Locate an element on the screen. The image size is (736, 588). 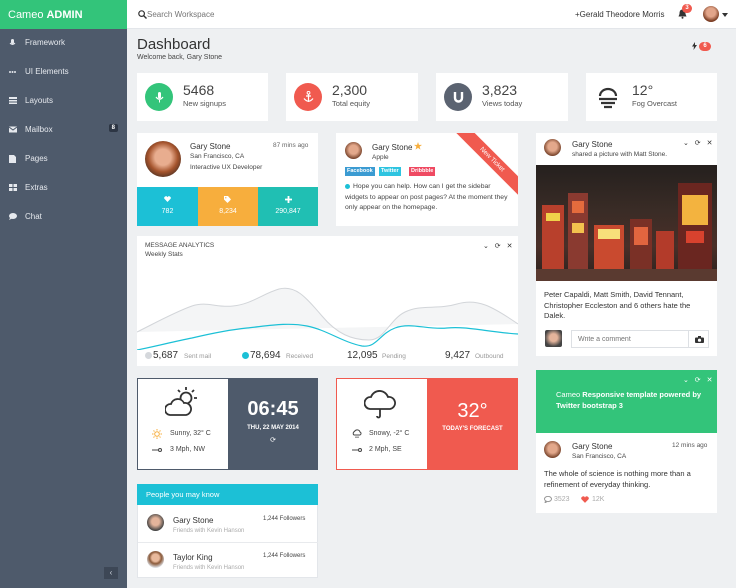
flash-icon is located at coordinates (694, 46).